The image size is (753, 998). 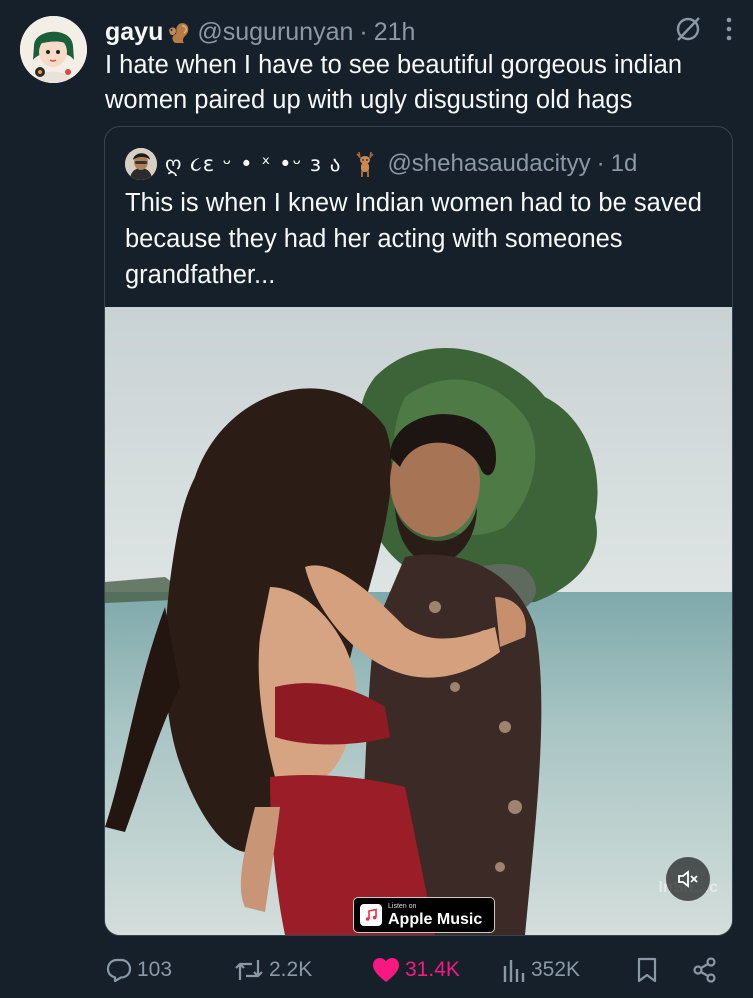 I want to click on share-button, so click(x=707, y=970).